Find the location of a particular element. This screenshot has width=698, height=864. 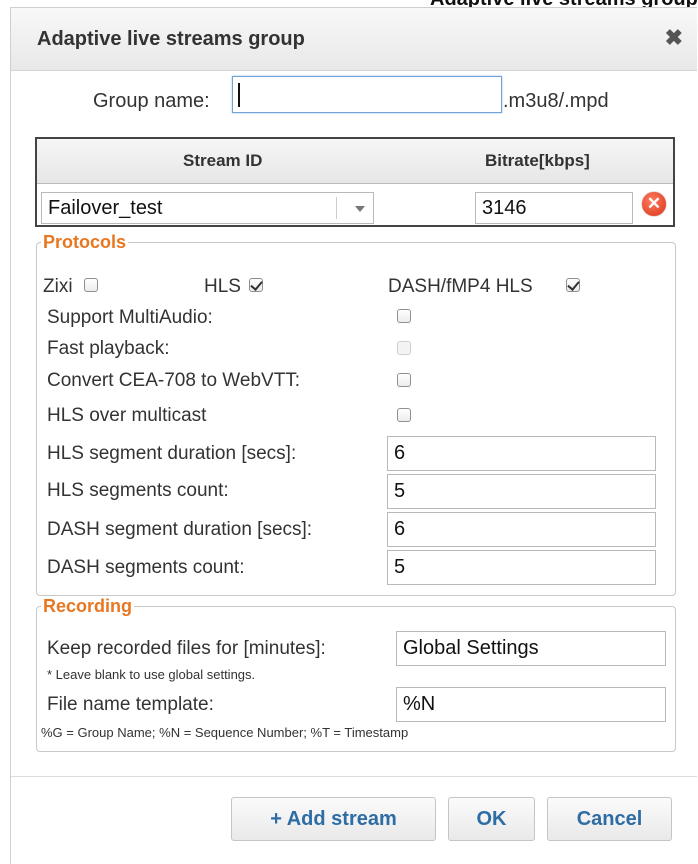

hls-seg-duration-label: HLS segment duration [secs]: is located at coordinates (172, 453).